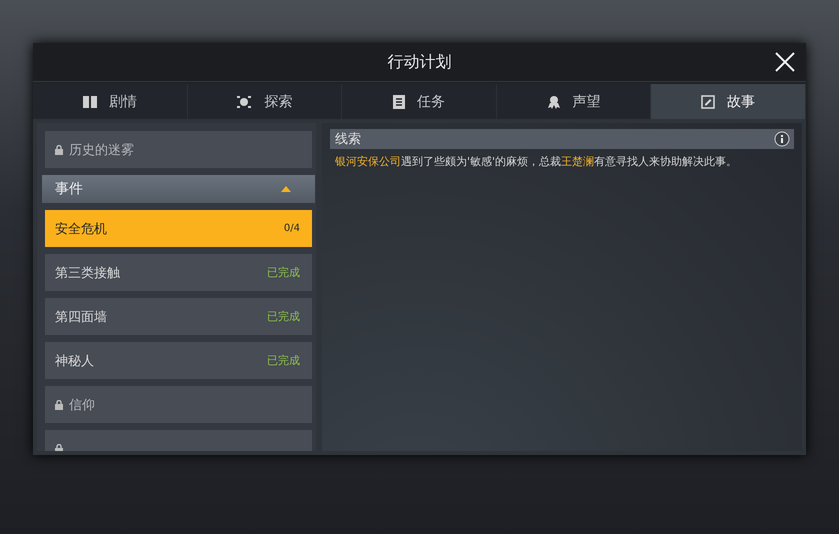  Describe the element at coordinates (87, 273) in the screenshot. I see `item-label: 第三类接触` at that location.